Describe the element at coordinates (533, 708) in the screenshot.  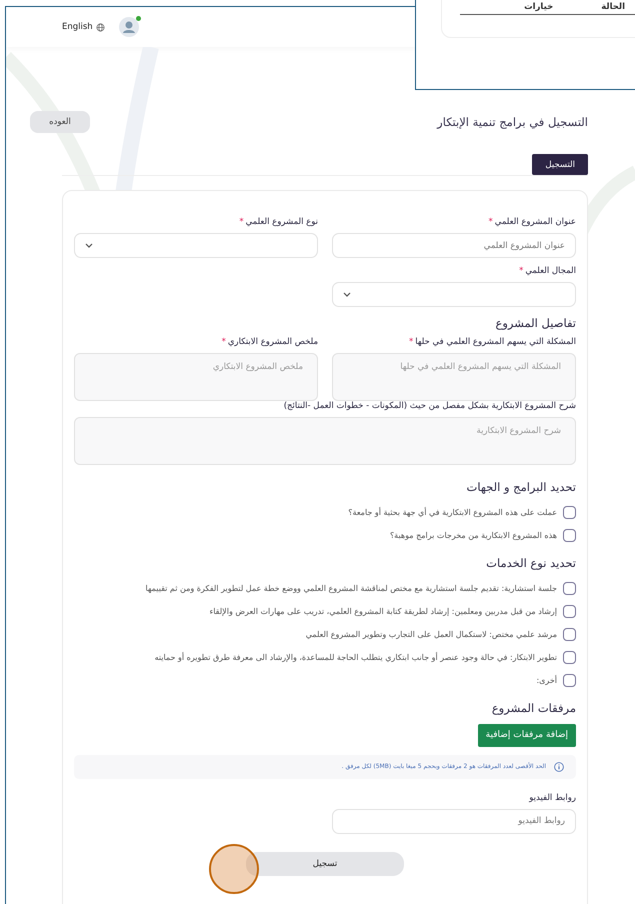
I see `section-heading: مرفقات المشروع` at that location.